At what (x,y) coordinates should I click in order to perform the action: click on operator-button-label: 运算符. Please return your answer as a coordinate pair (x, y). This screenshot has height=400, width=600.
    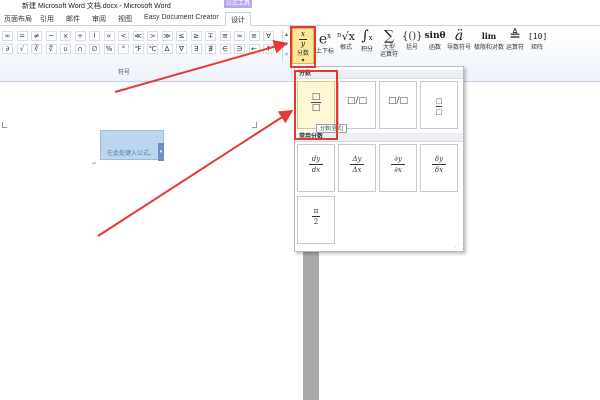
    Looking at the image, I should click on (514, 48).